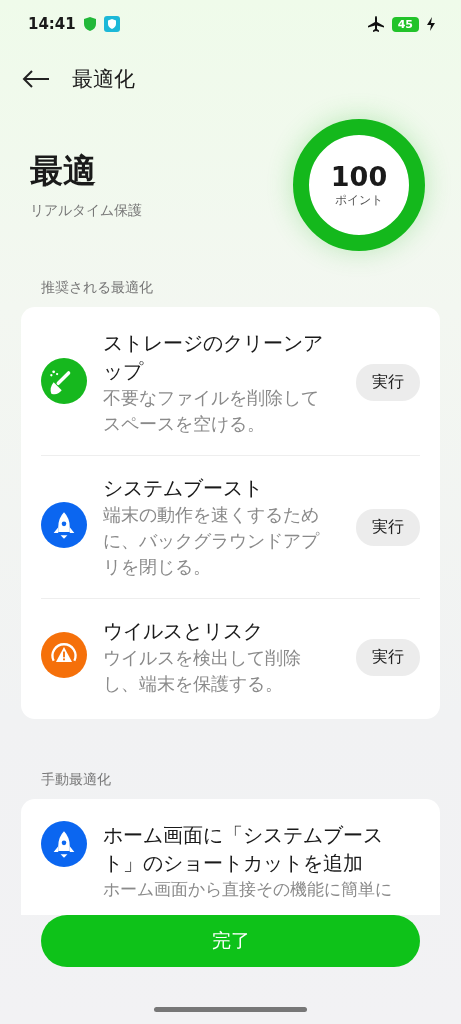 This screenshot has width=461, height=1024. I want to click on back-button, so click(36, 78).